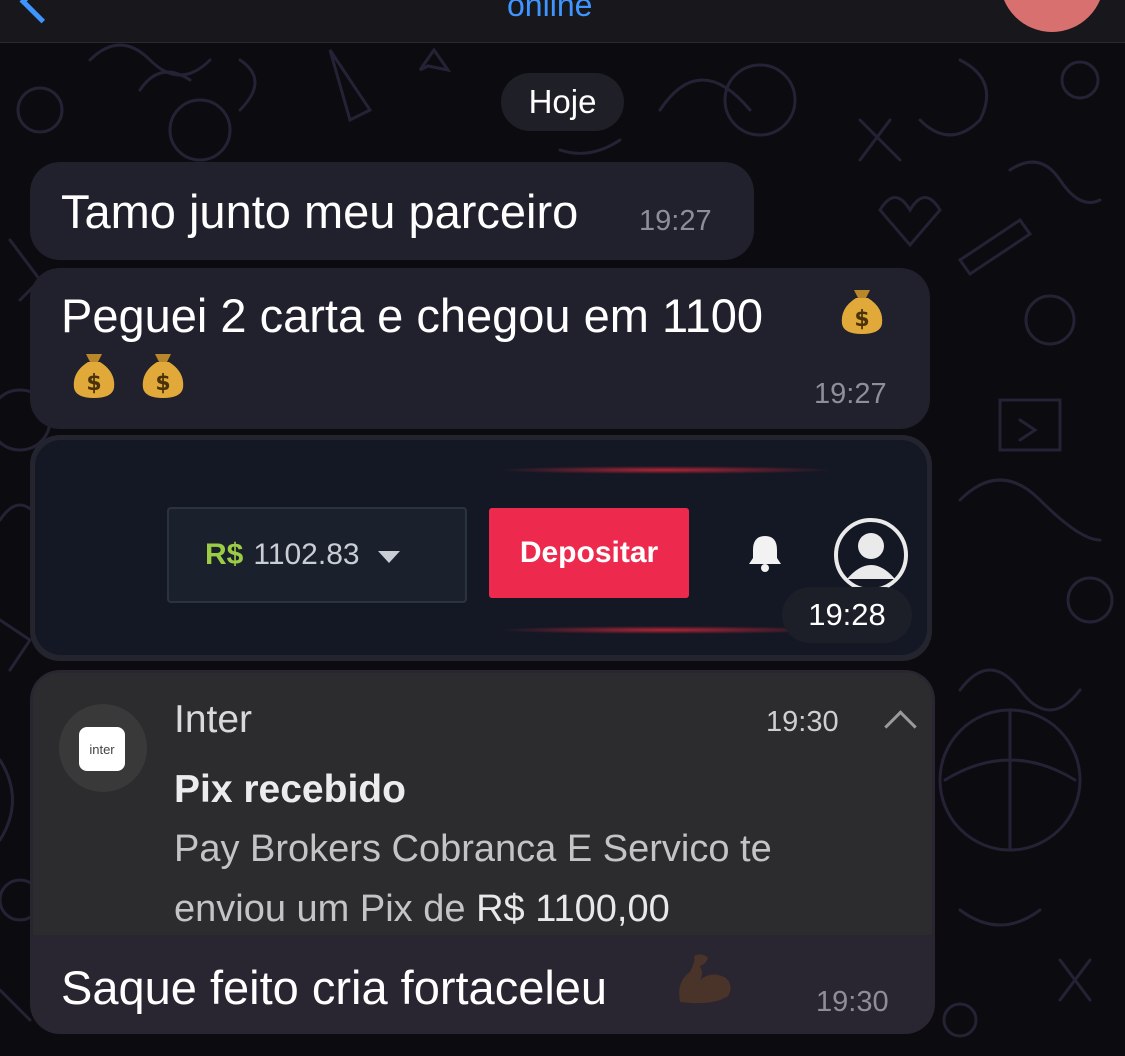 The image size is (1125, 1056). Describe the element at coordinates (1052, 16) in the screenshot. I see `contact-avatar` at that location.